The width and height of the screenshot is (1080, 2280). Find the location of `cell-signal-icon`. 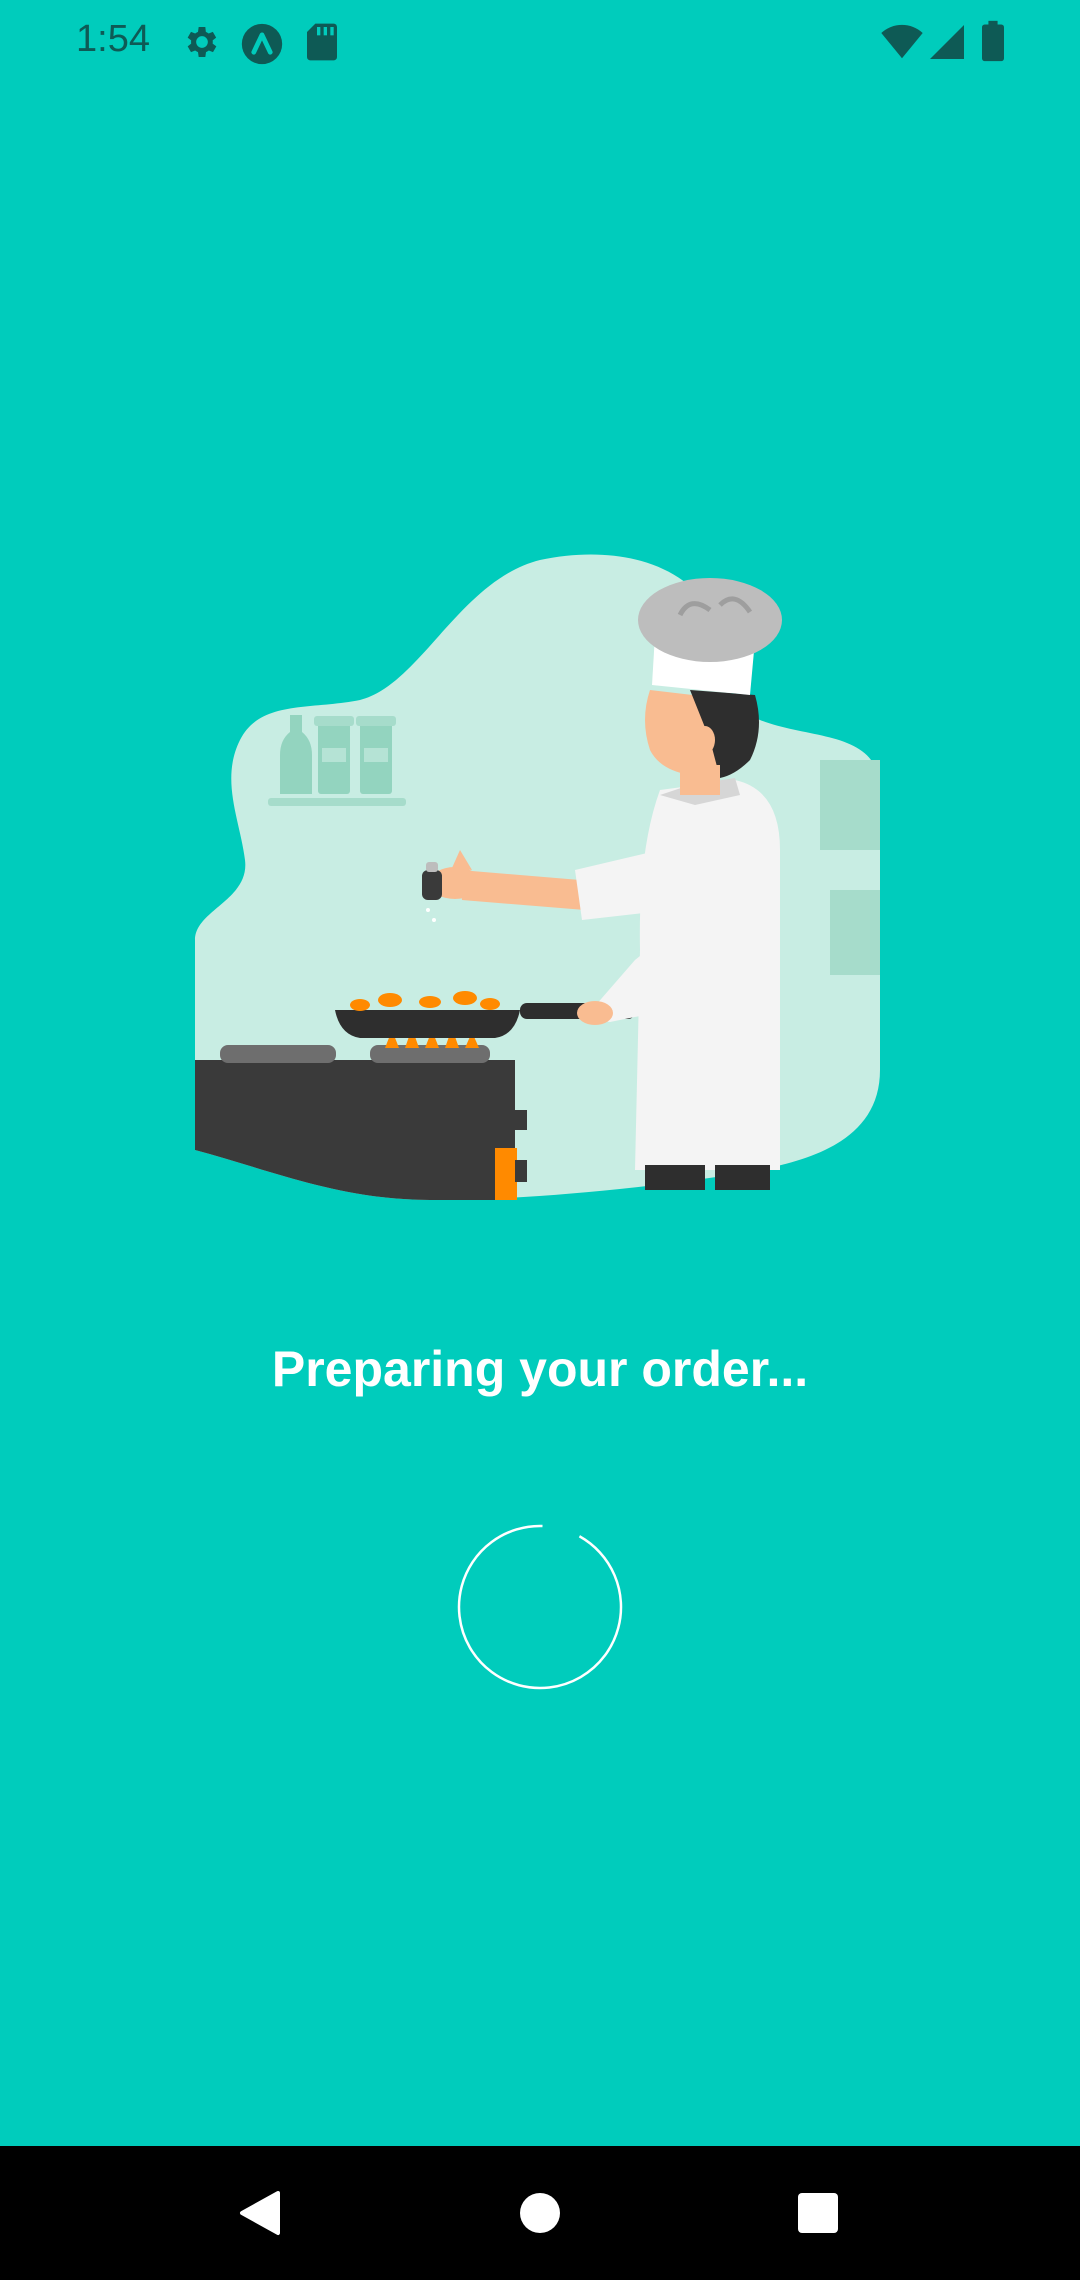

cell-signal-icon is located at coordinates (947, 44).